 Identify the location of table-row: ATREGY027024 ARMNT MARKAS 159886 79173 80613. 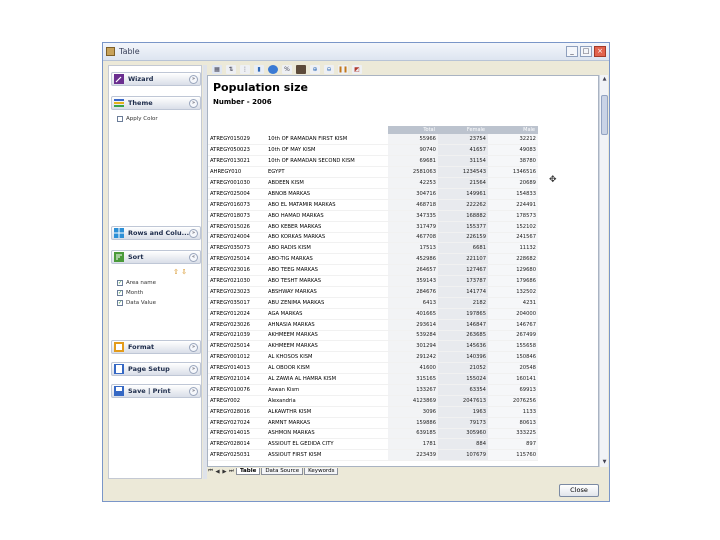
(373, 423).